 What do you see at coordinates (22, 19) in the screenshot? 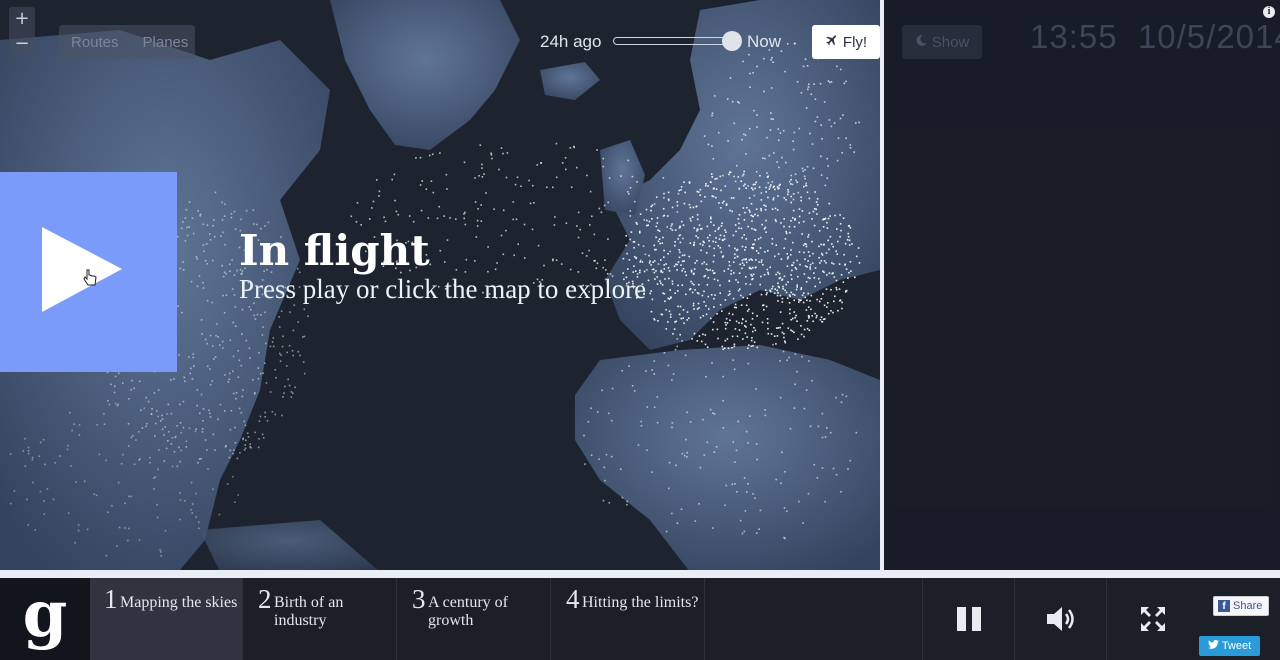
I see `zoom-in-button: +` at bounding box center [22, 19].